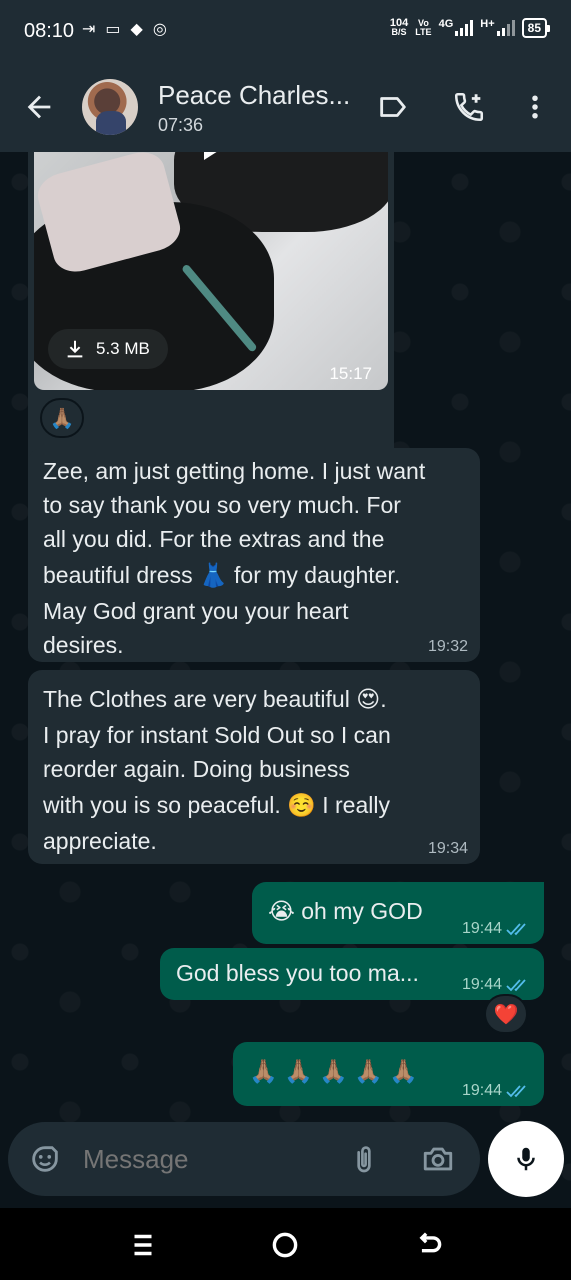  What do you see at coordinates (285, 31) in the screenshot?
I see `status-bar: 08:10 ⇥ ▭ ◆ ◎ 104 B/S Vo LTE 4G H+ 85` at bounding box center [285, 31].